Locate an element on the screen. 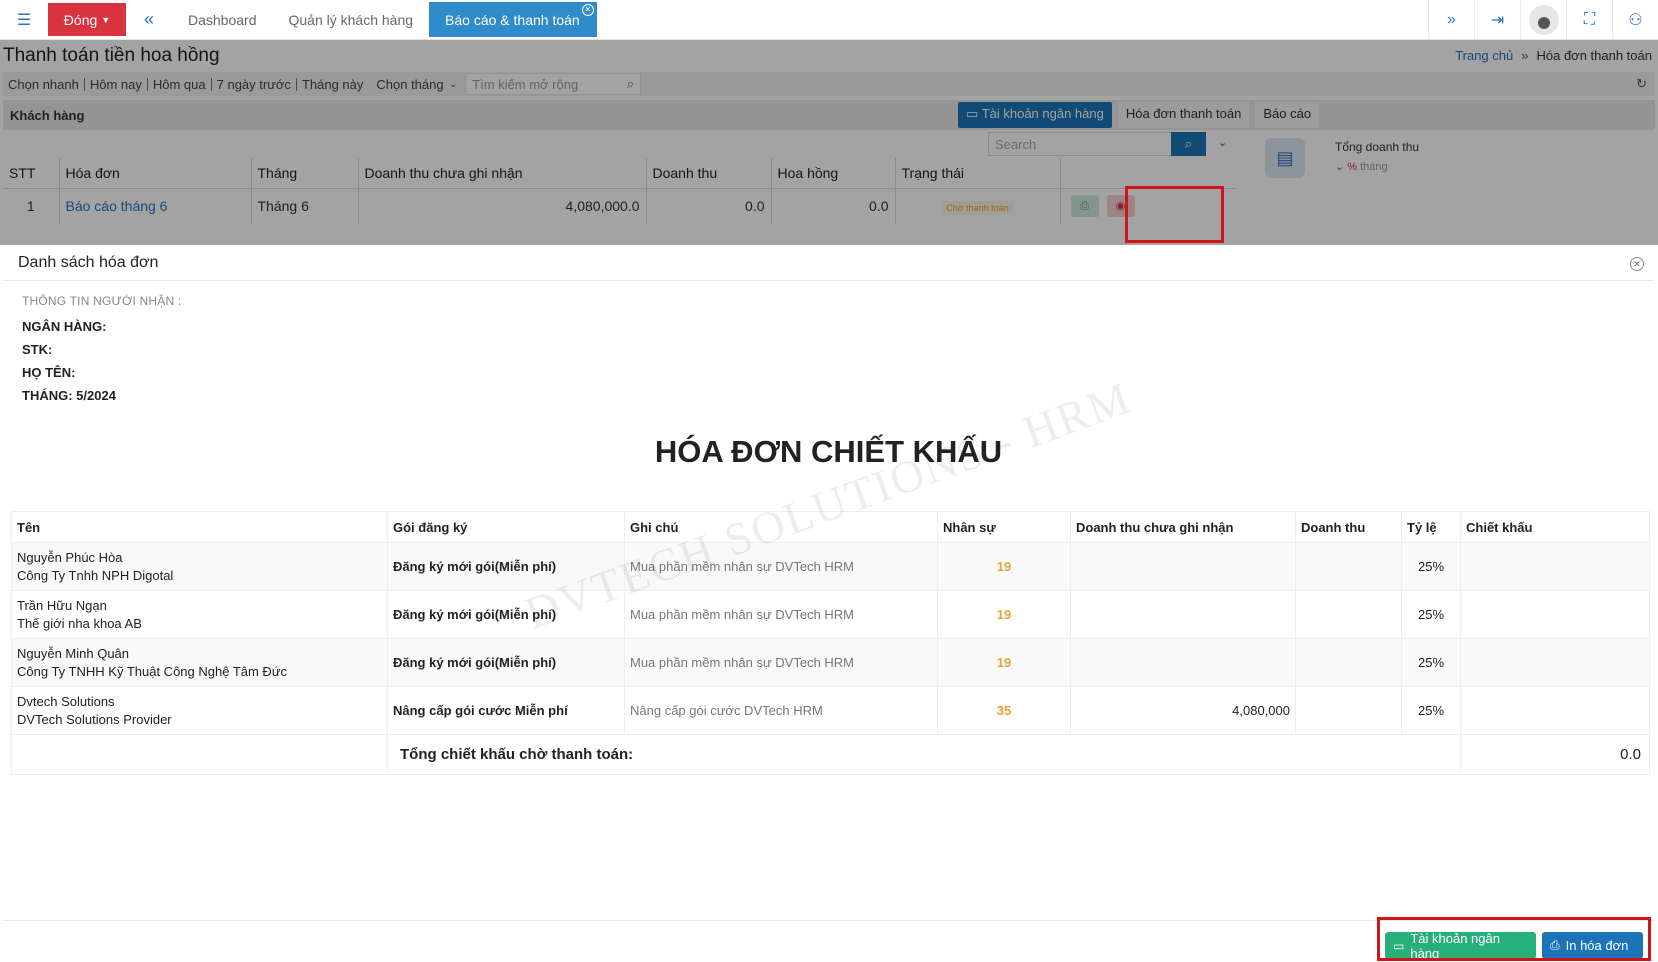 This screenshot has height=962, width=1658. invoice-title: HÓA ĐƠN CHIẾT KHẤU is located at coordinates (828, 451).